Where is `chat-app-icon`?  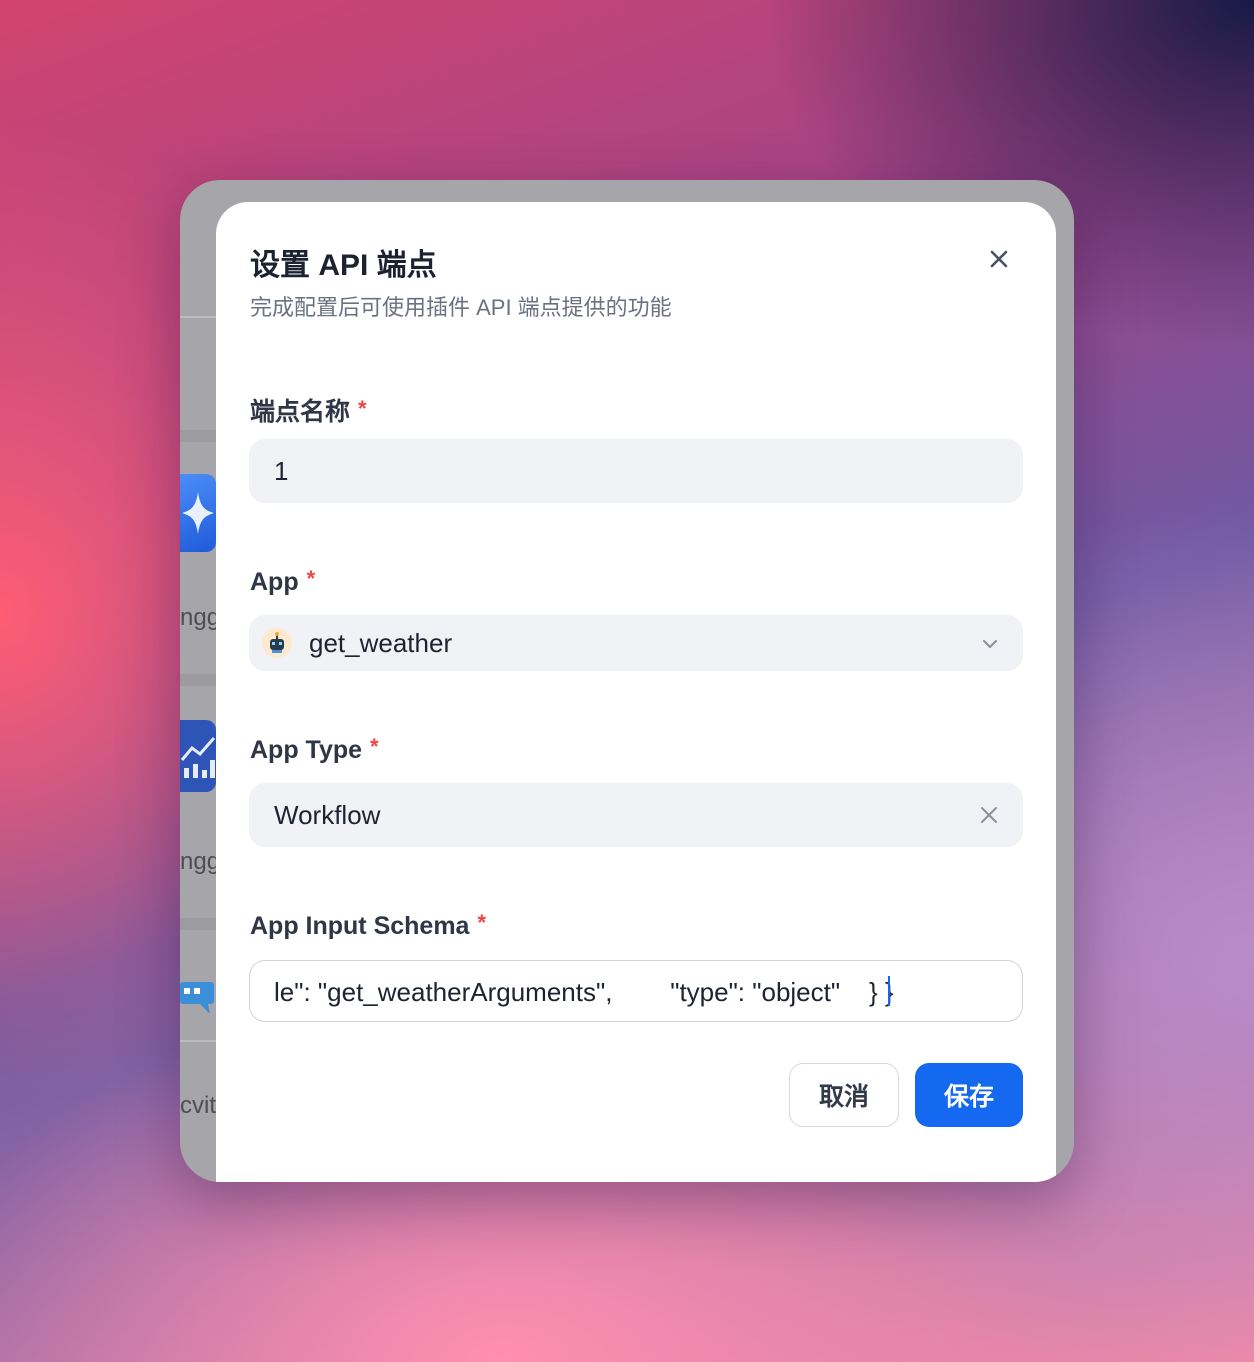 chat-app-icon is located at coordinates (198, 998).